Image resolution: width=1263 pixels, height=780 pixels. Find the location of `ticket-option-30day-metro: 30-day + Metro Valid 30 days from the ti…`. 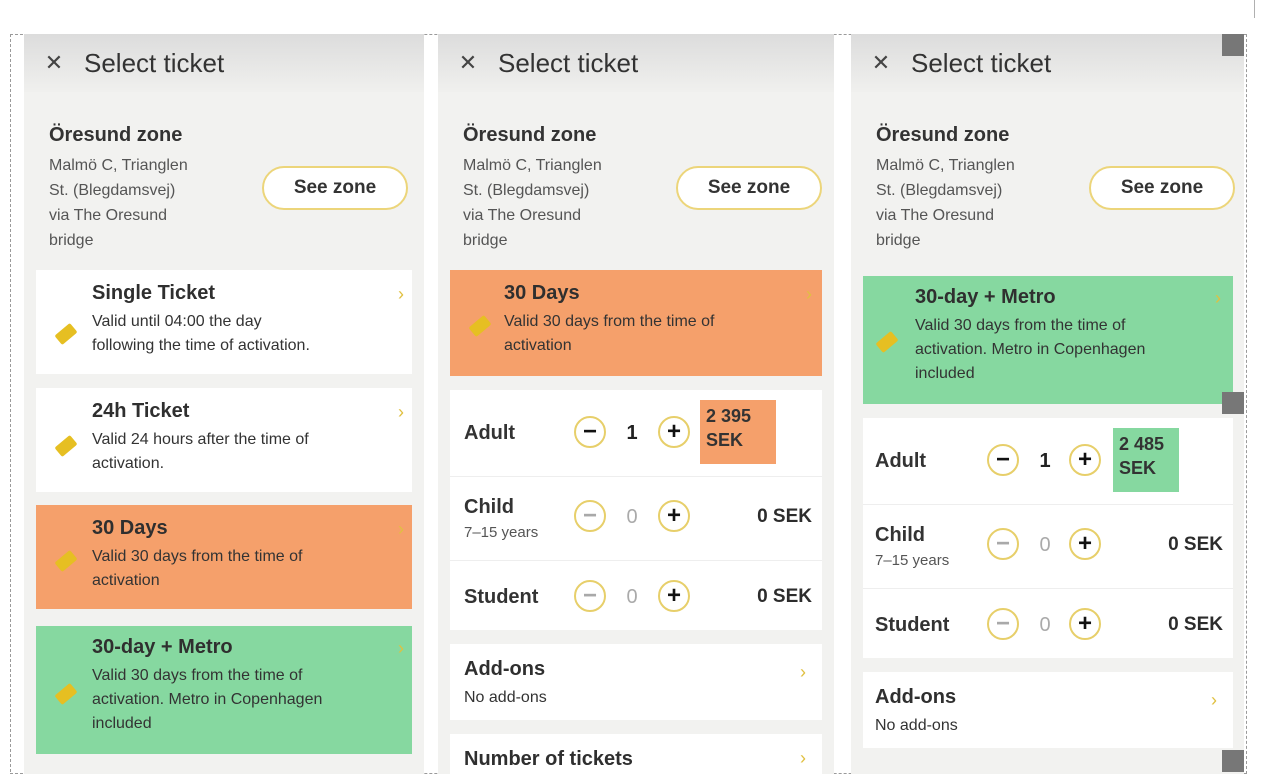

ticket-option-30day-metro: 30-day + Metro Valid 30 days from the ti… is located at coordinates (224, 690).